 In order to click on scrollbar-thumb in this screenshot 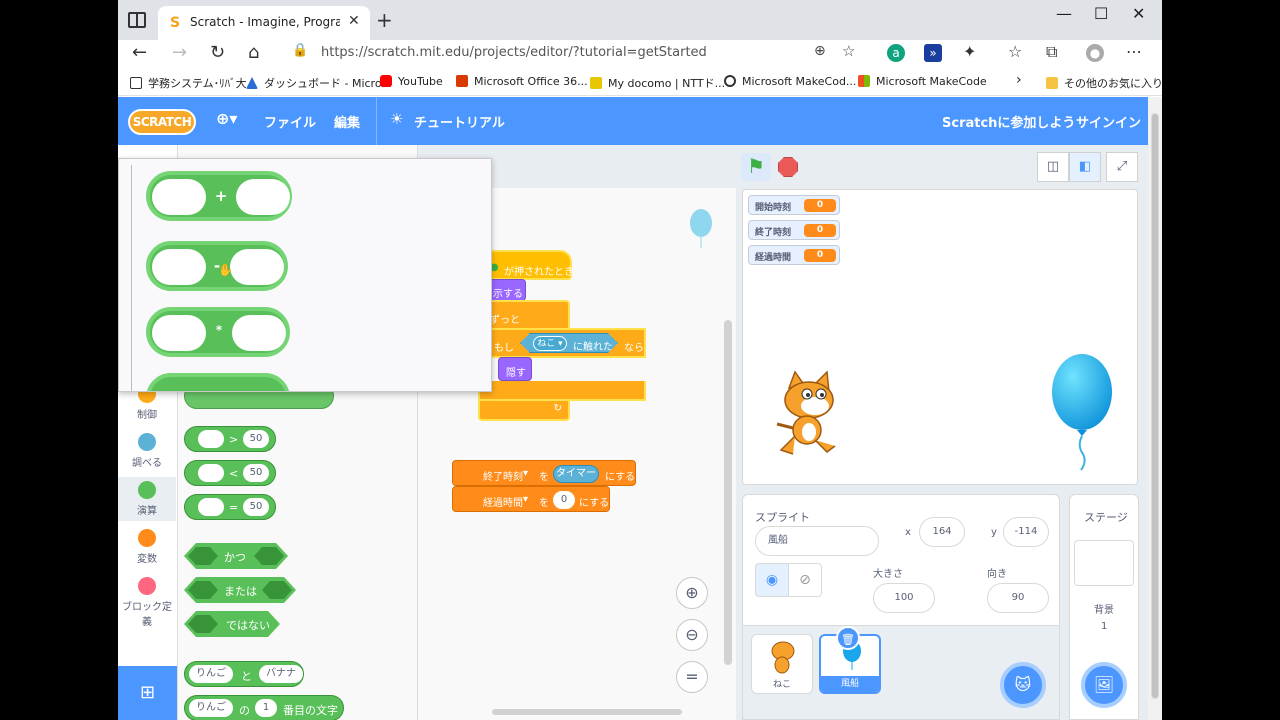, I will do `click(1155, 406)`.